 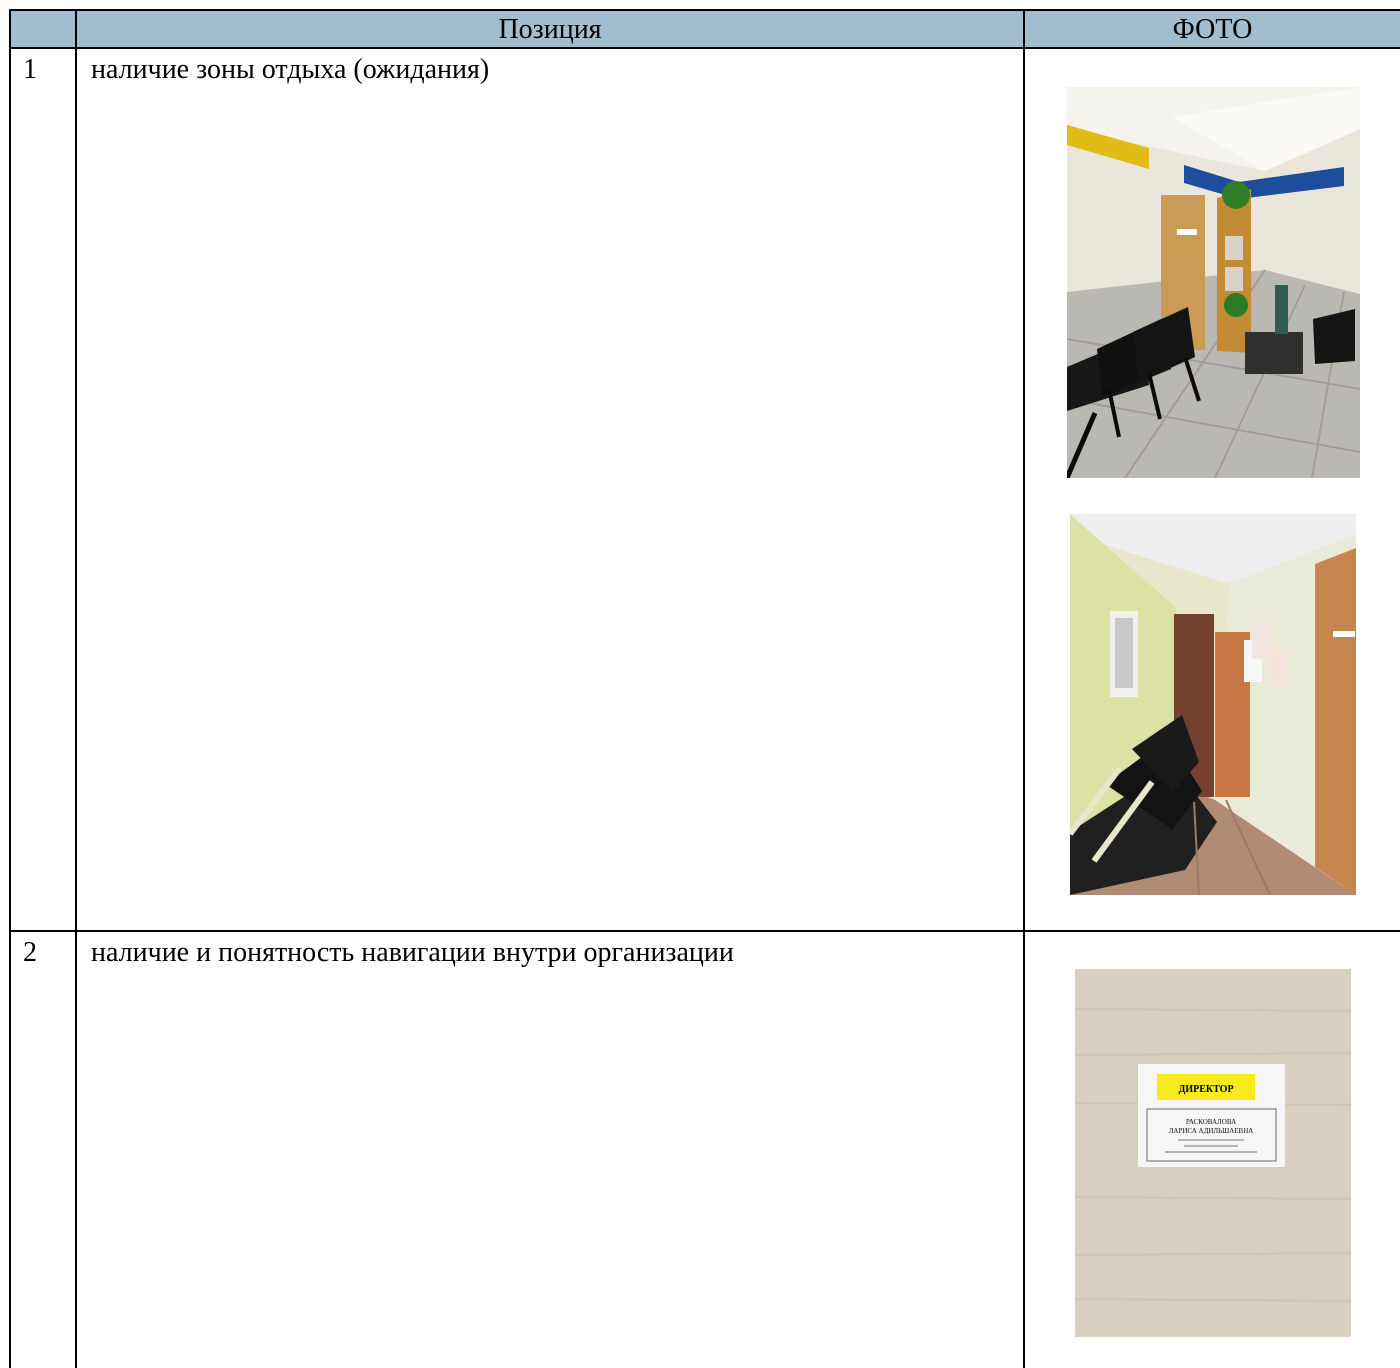 I want to click on corridor-image, so click(x=1213, y=704).